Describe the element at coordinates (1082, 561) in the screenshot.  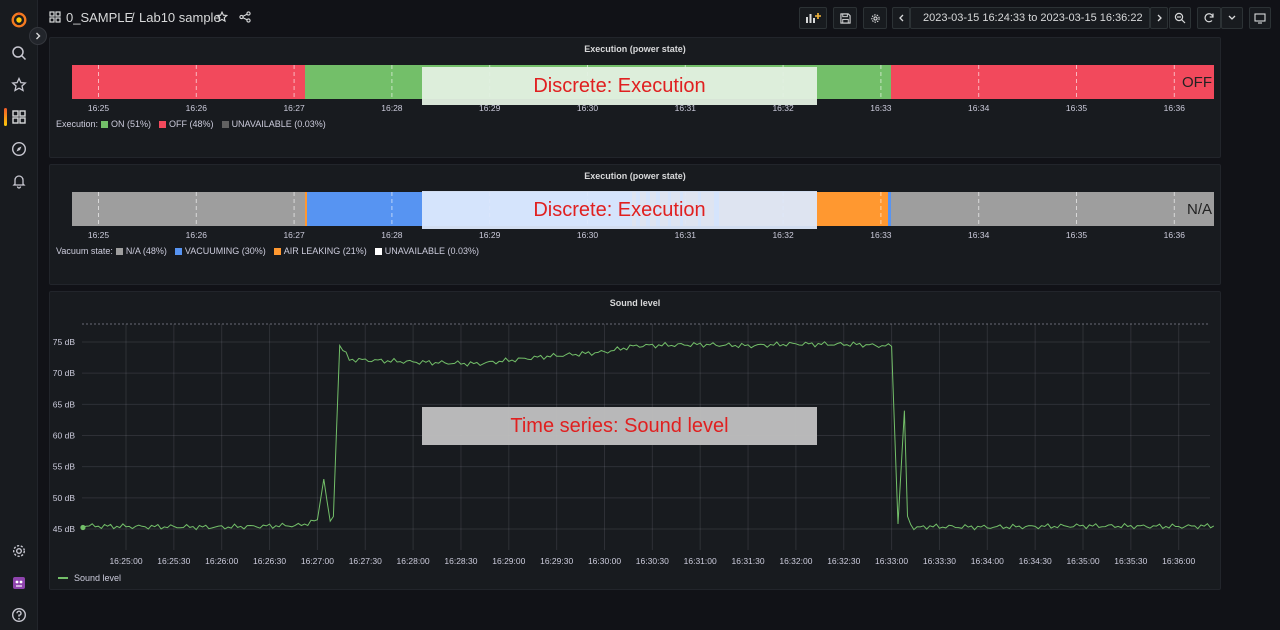
I see `x-tick-label: 16:35:00` at that location.